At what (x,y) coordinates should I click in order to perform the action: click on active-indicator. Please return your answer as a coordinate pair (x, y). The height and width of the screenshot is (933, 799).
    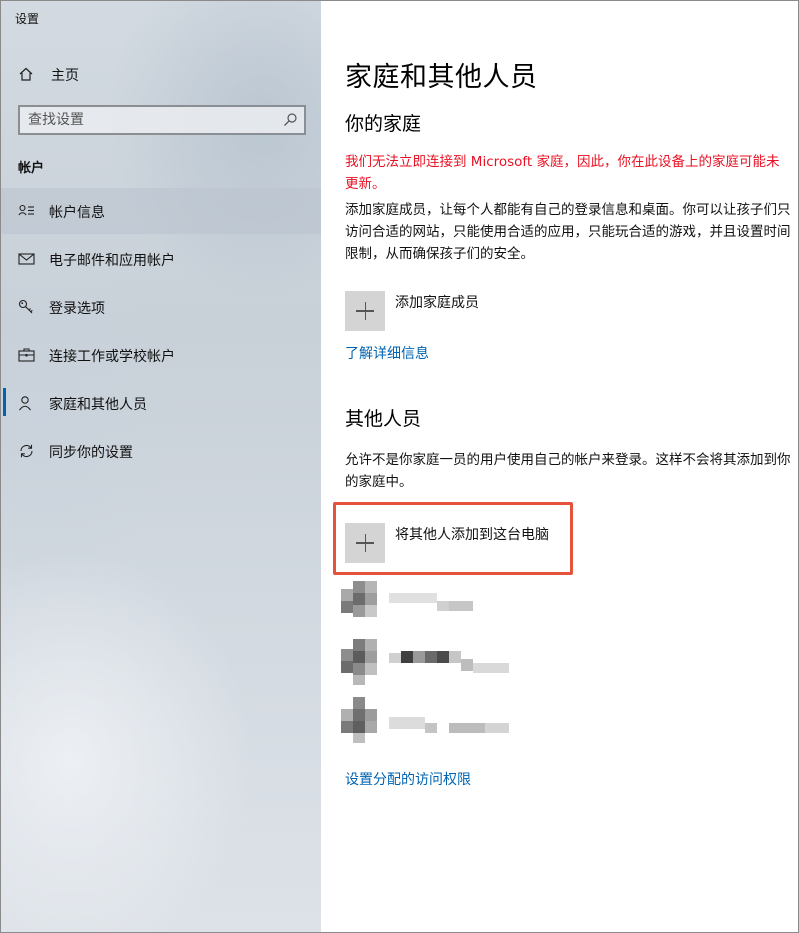
    Looking at the image, I should click on (4, 402).